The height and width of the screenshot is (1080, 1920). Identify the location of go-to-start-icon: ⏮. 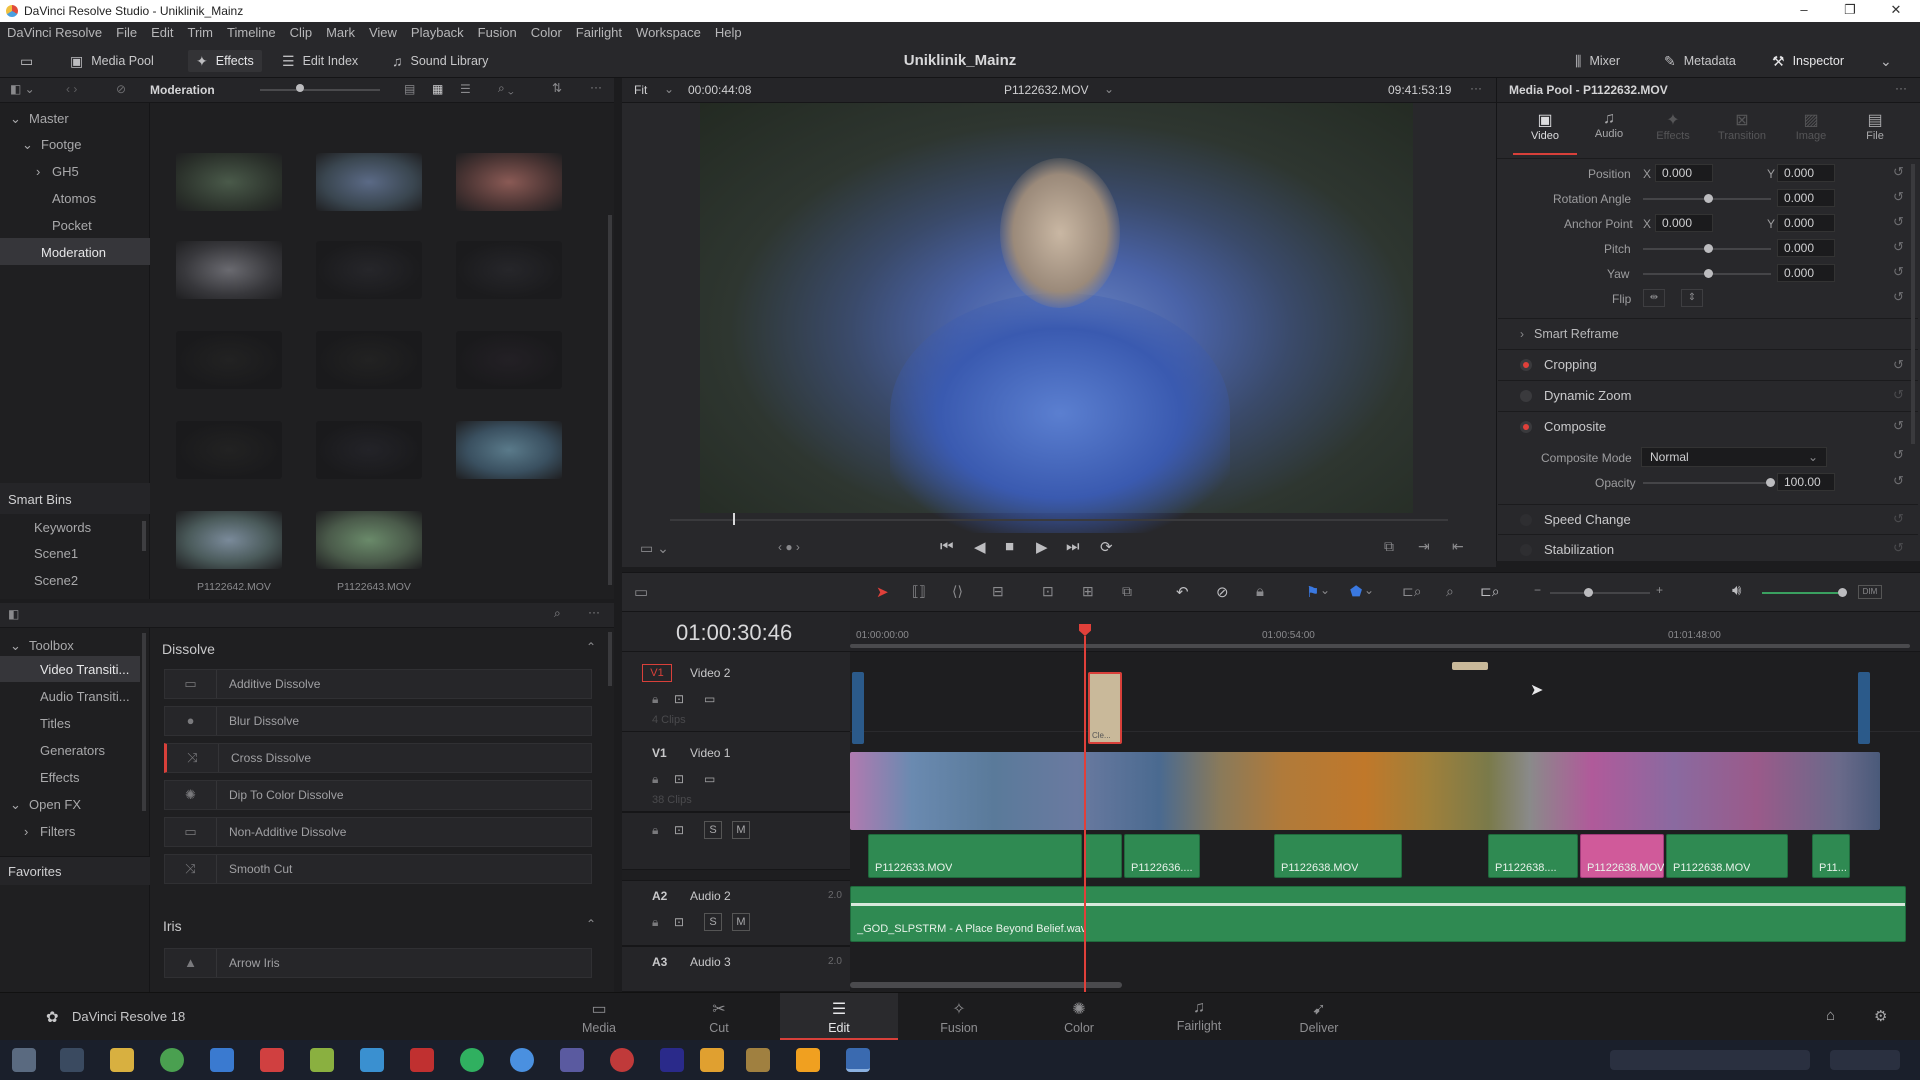
(947, 546).